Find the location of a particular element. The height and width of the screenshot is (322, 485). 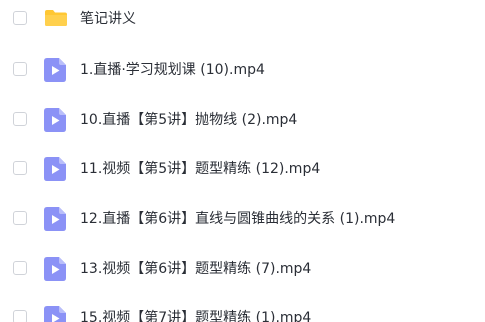

file-row: 13.视频【第6讲】题型精练 (7).mp4 is located at coordinates (242, 269).